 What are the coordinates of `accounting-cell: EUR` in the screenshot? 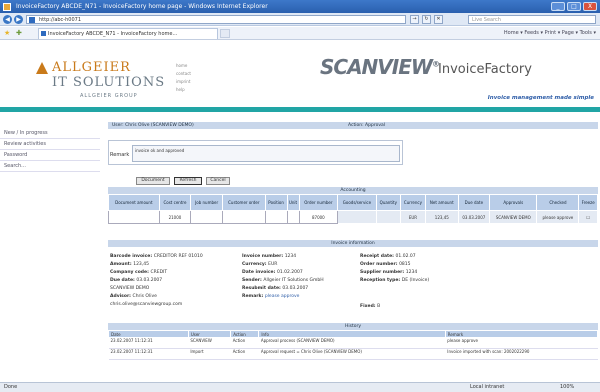 It's located at (412, 217).